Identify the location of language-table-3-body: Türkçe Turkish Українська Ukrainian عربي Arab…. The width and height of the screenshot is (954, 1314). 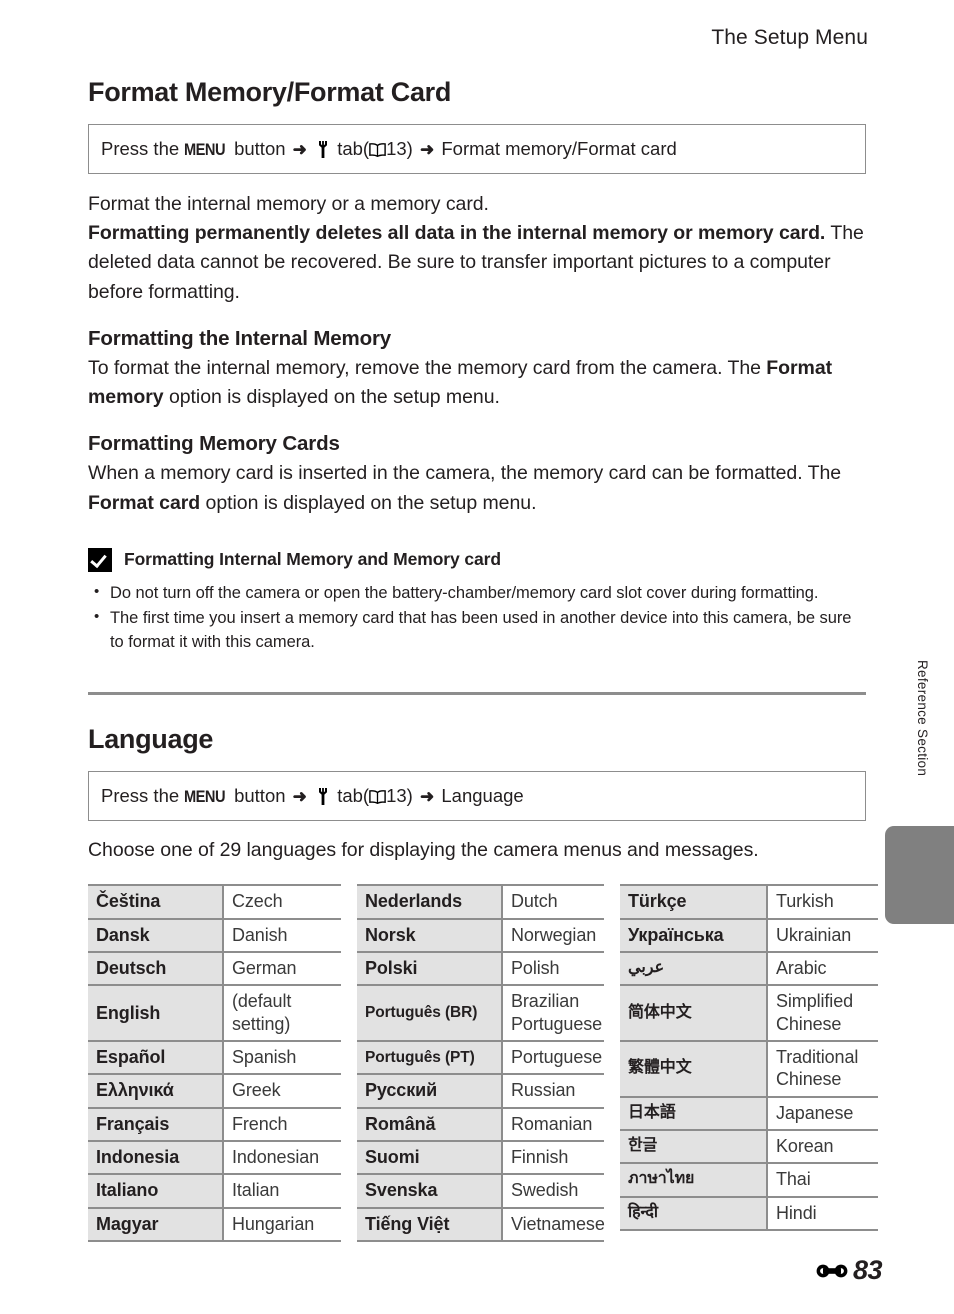
(749, 1057).